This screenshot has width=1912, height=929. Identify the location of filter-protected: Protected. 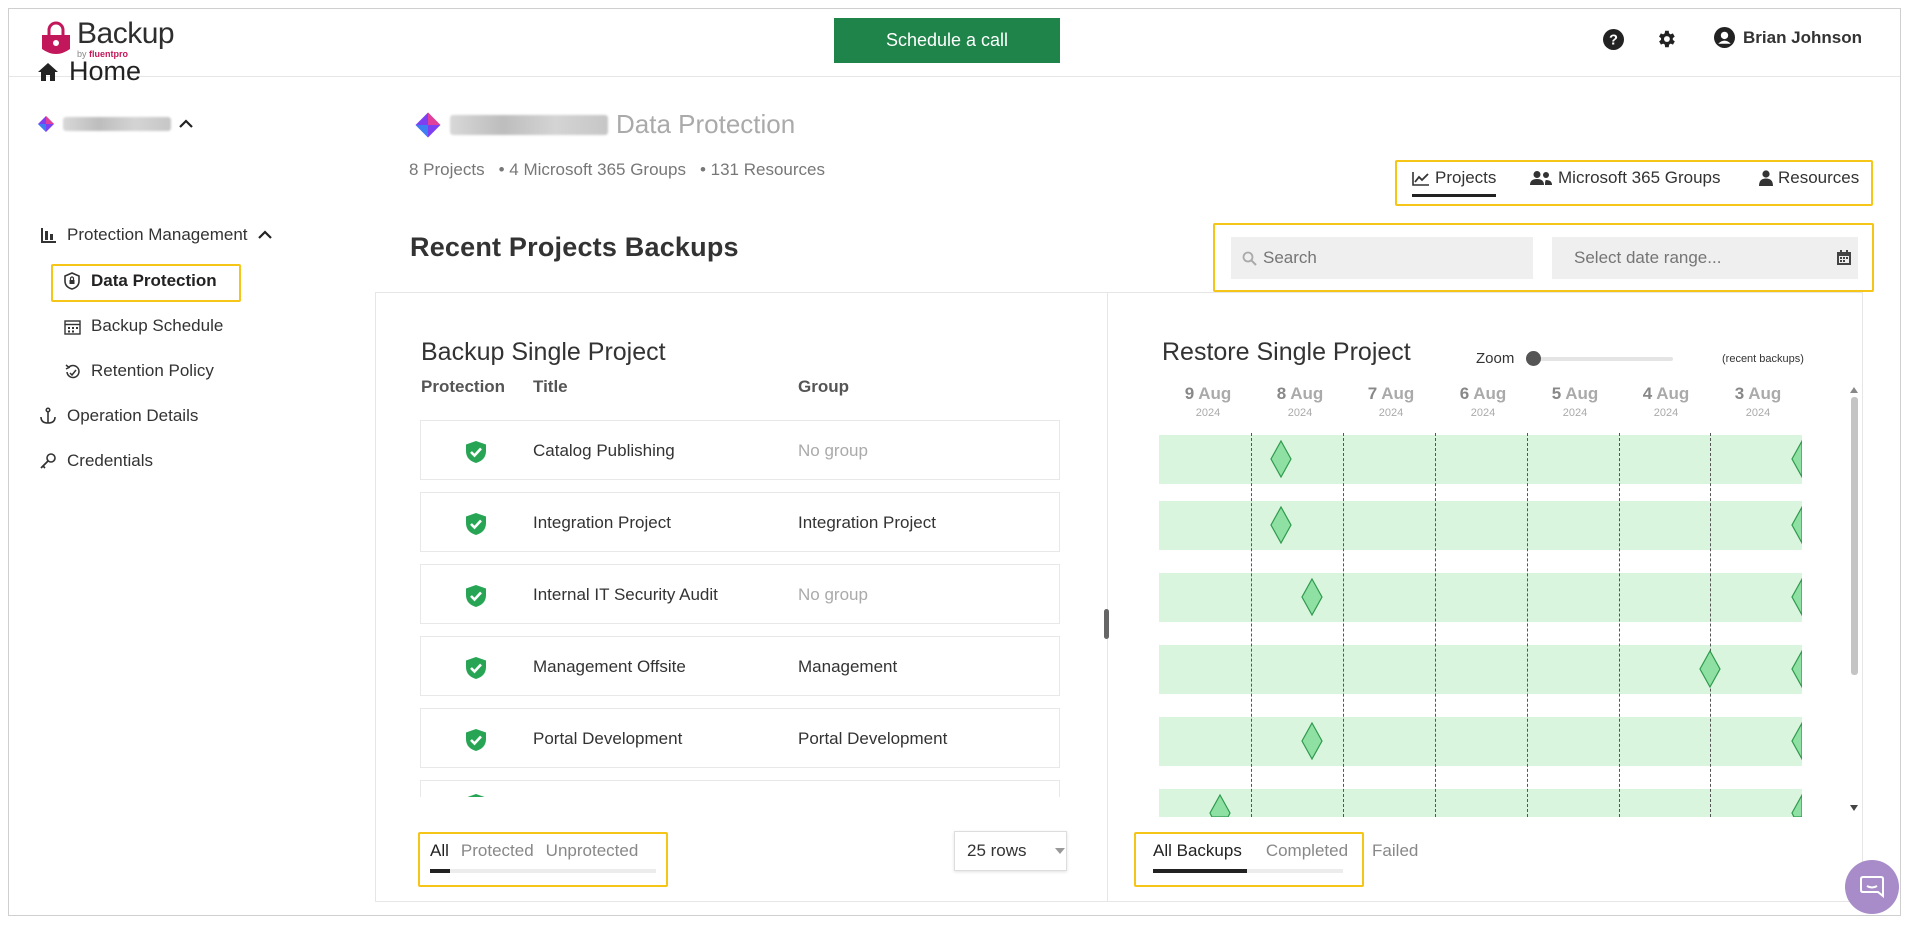
(497, 856).